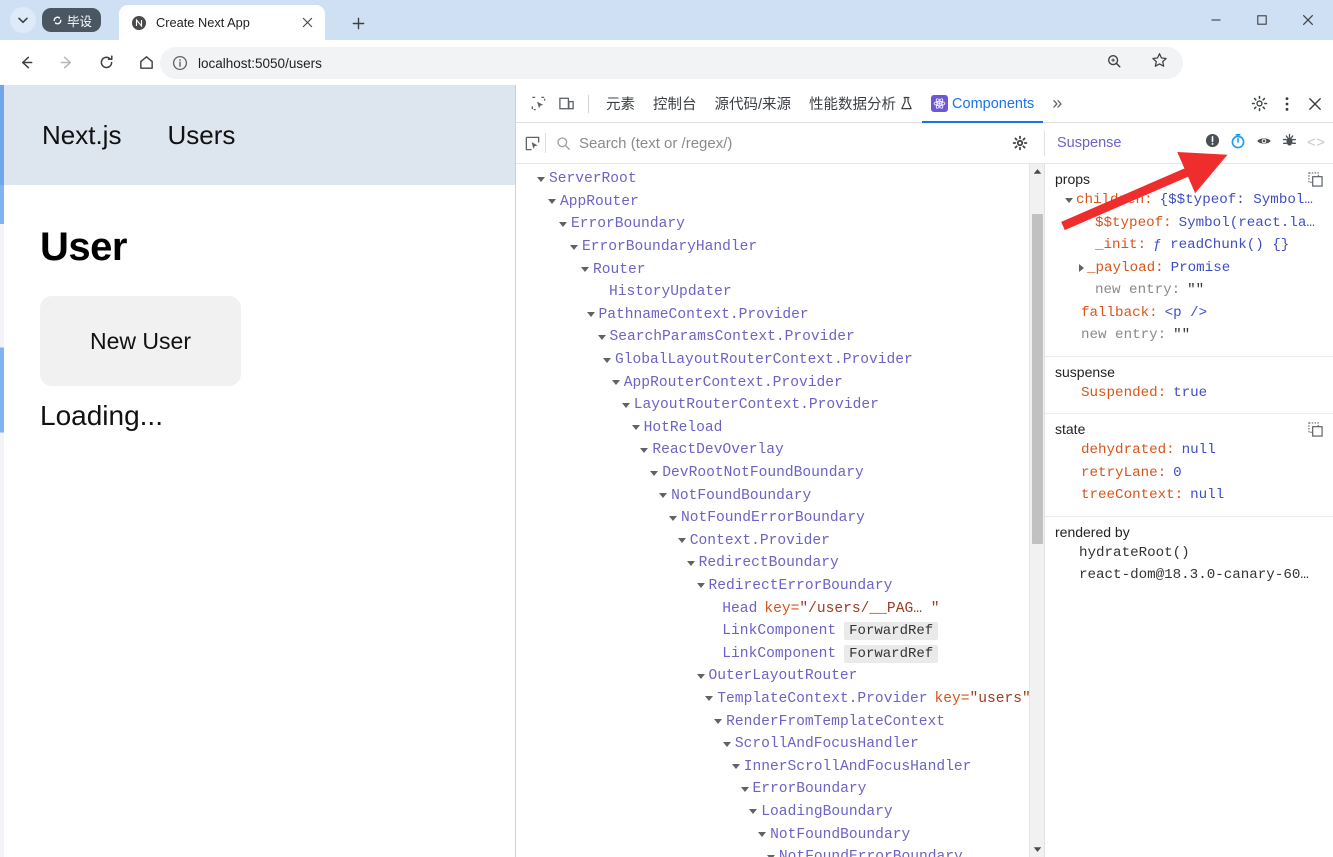  I want to click on devtools-settings-gear-icon, so click(1259, 104).